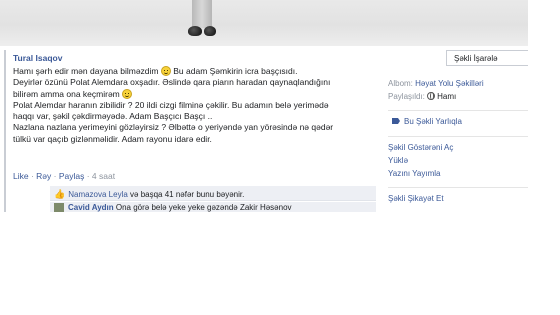 Image resolution: width=560 pixels, height=315 pixels. Describe the element at coordinates (91, 207) in the screenshot. I see `commenter-name-link: Cavid Aydın` at that location.